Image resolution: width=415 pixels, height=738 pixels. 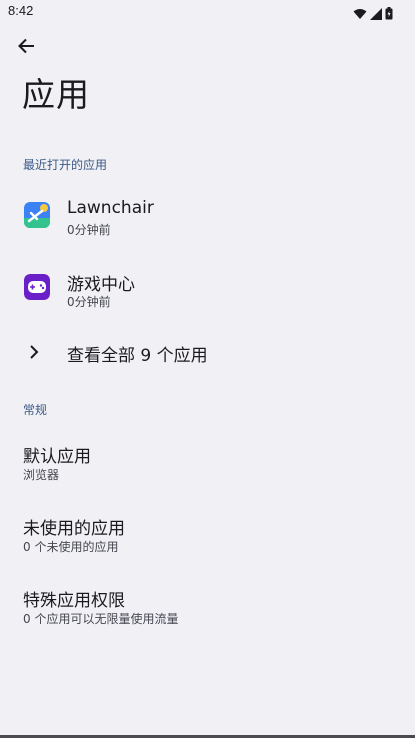 I want to click on unused-apps-item: 未使用的应用 0 个未使用的应用, so click(x=207, y=536).